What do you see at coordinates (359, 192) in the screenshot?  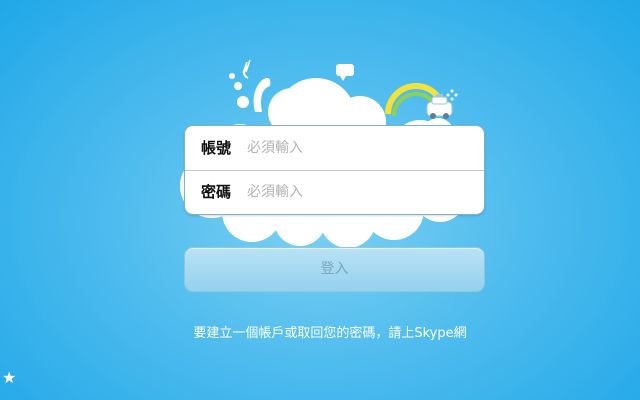 I see `password-input` at bounding box center [359, 192].